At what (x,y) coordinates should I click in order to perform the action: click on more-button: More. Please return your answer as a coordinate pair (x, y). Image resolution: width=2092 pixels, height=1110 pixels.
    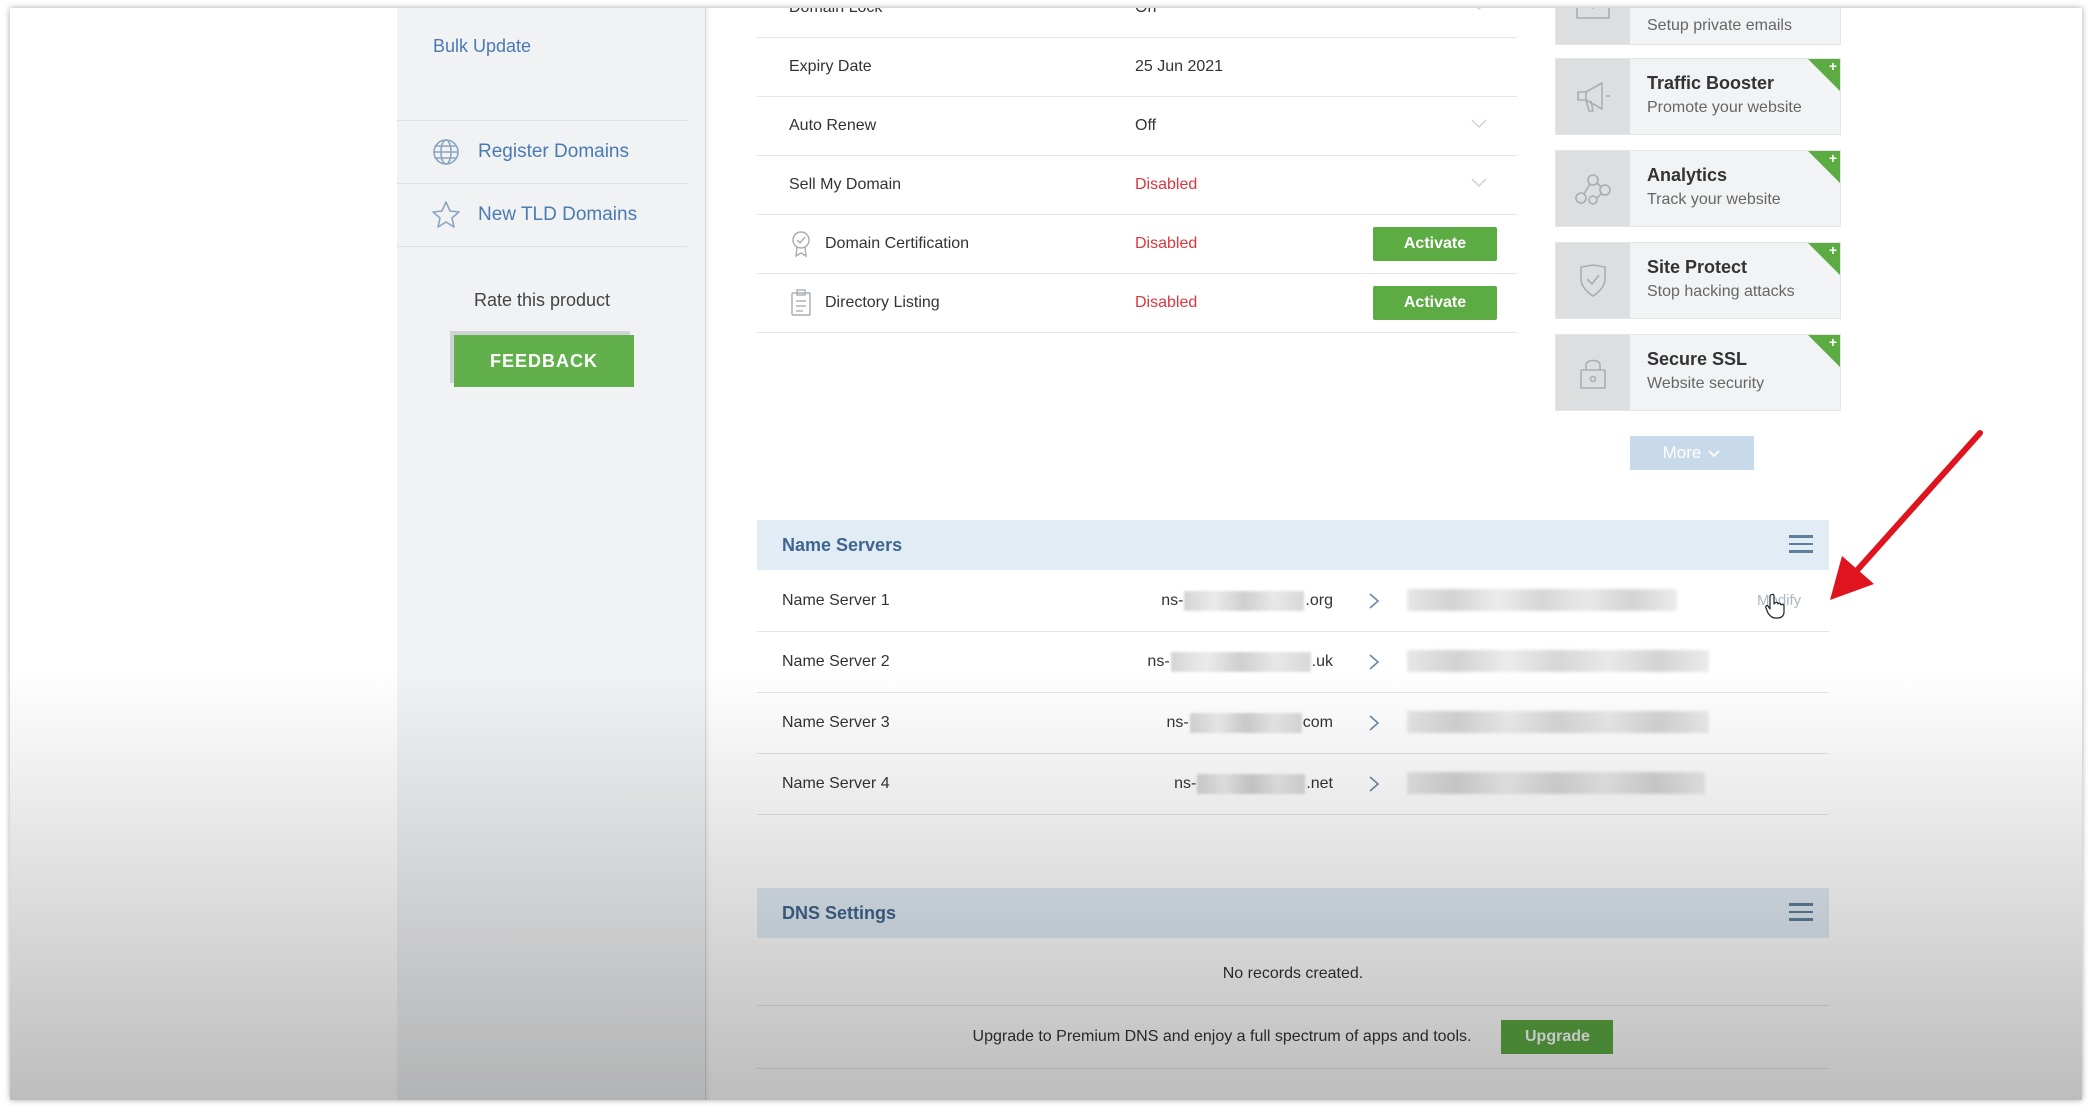
    Looking at the image, I should click on (1692, 453).